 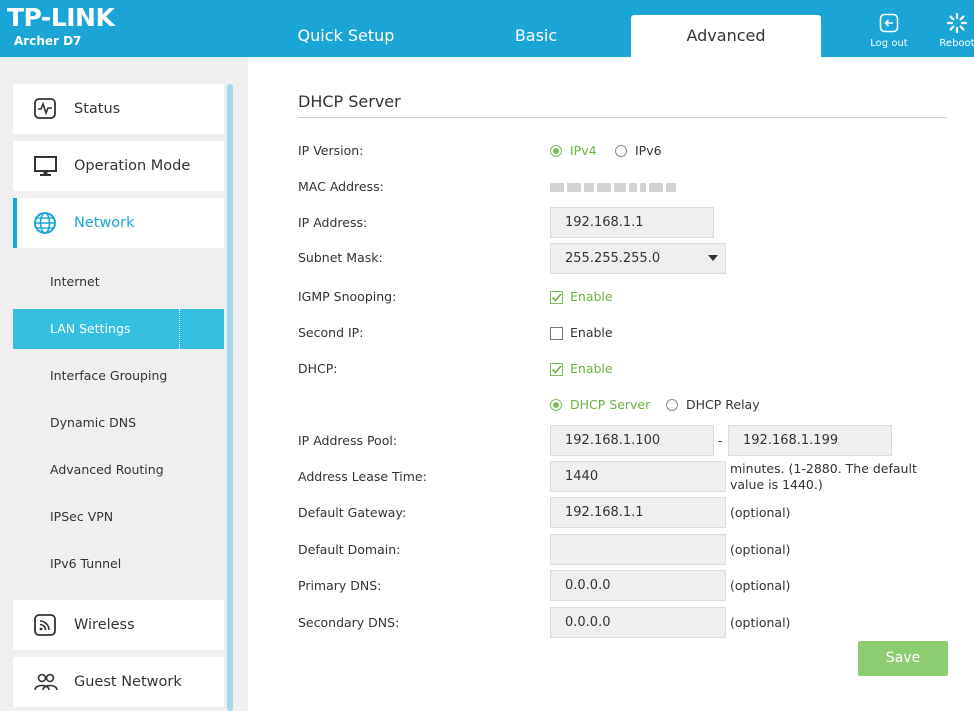 I want to click on tab-advanced: Advanced, so click(x=726, y=36).